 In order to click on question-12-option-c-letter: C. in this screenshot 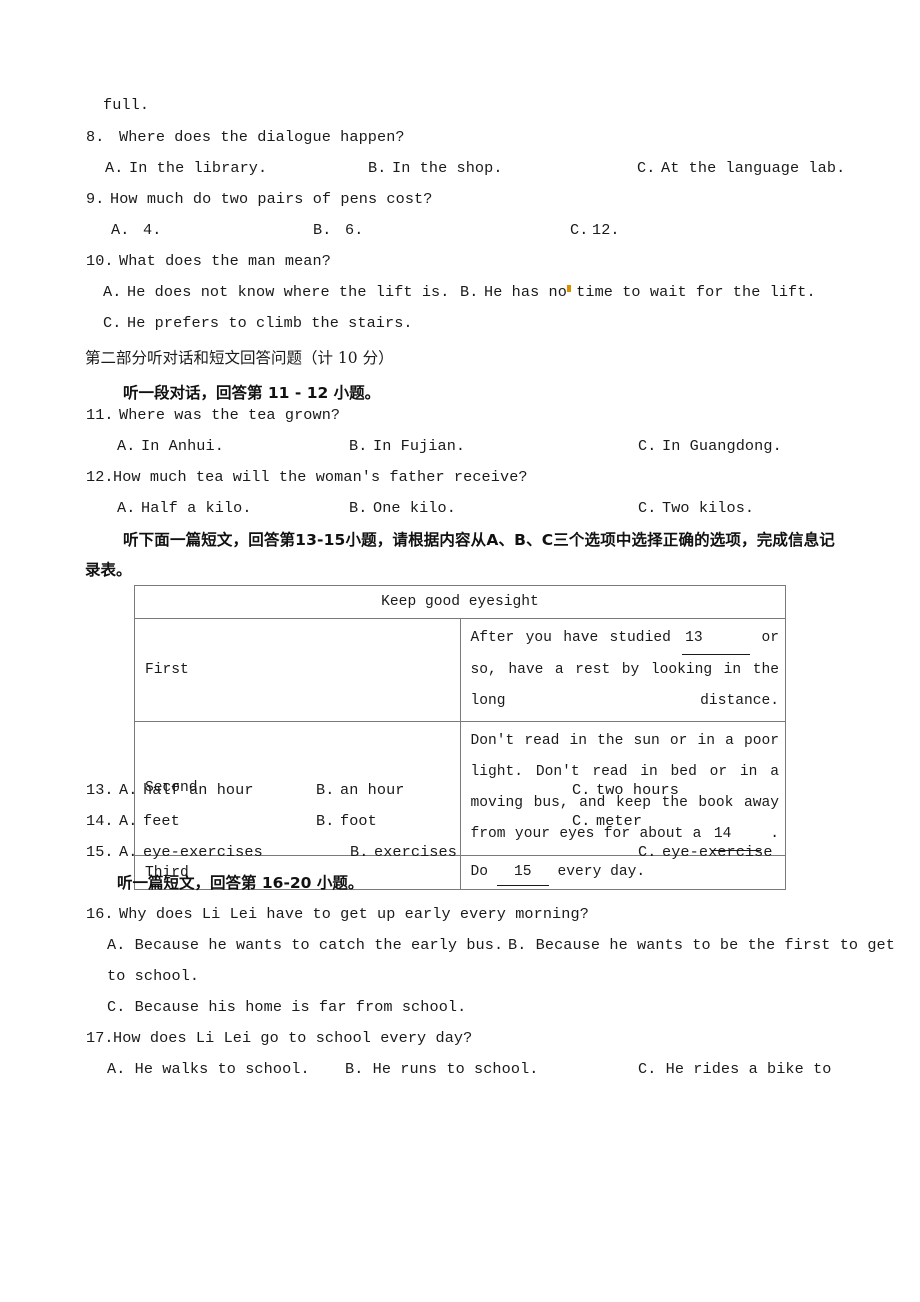, I will do `click(647, 508)`.